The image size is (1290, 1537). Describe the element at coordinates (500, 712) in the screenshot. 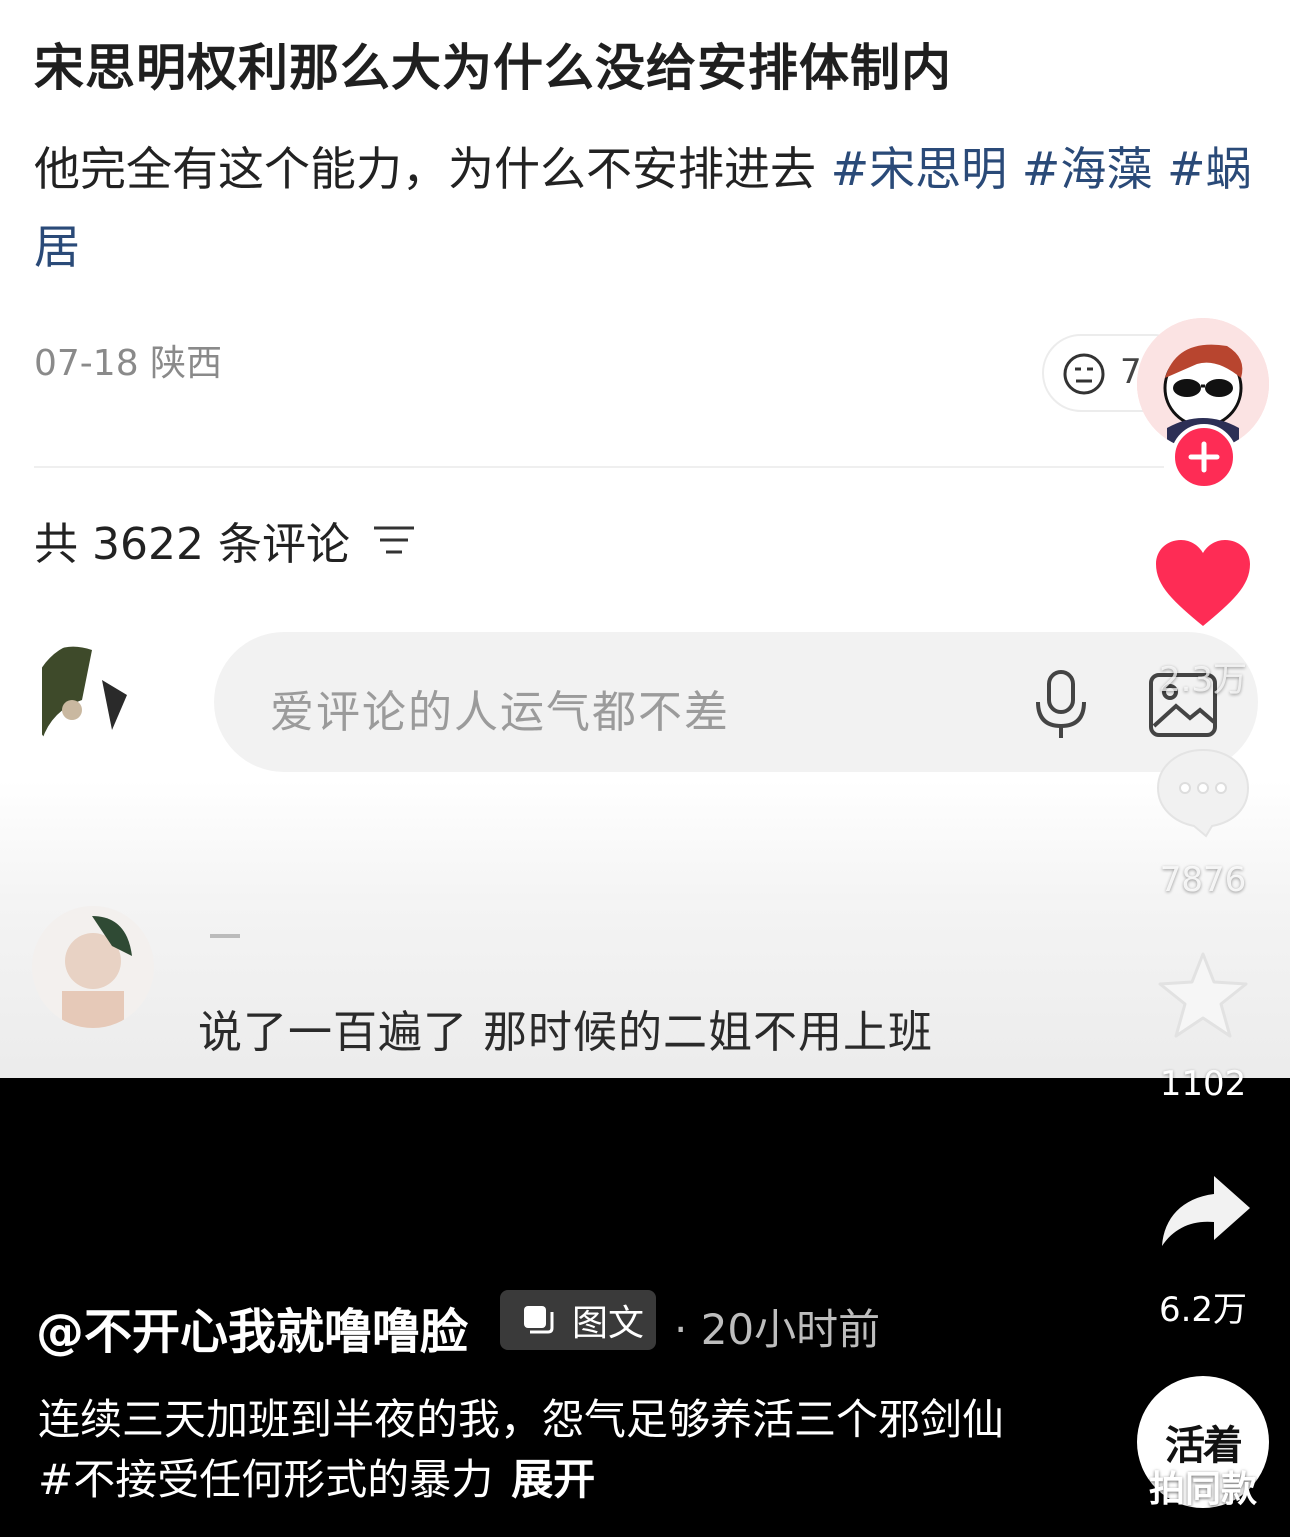

I see `comment-input-placeholder: 爱评论的人运气都不差` at that location.